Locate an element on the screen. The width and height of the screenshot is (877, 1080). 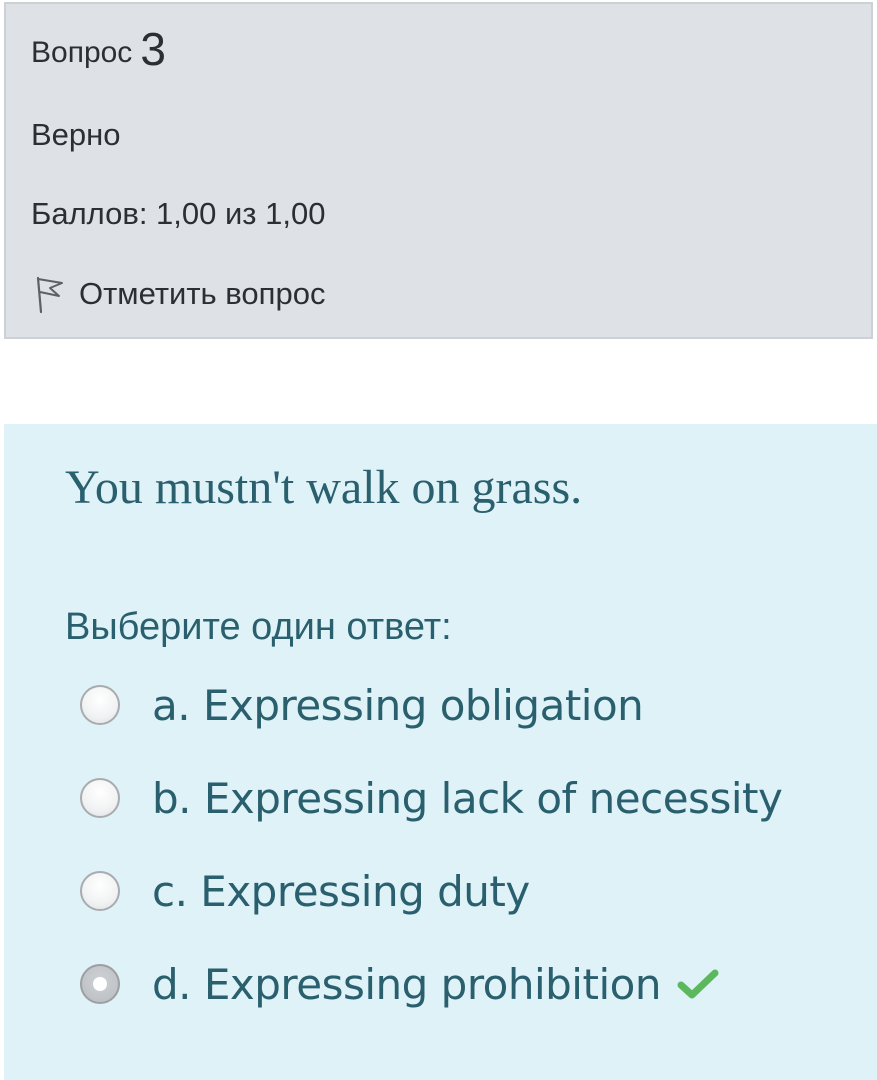
flag-outline-icon is located at coordinates (49, 294).